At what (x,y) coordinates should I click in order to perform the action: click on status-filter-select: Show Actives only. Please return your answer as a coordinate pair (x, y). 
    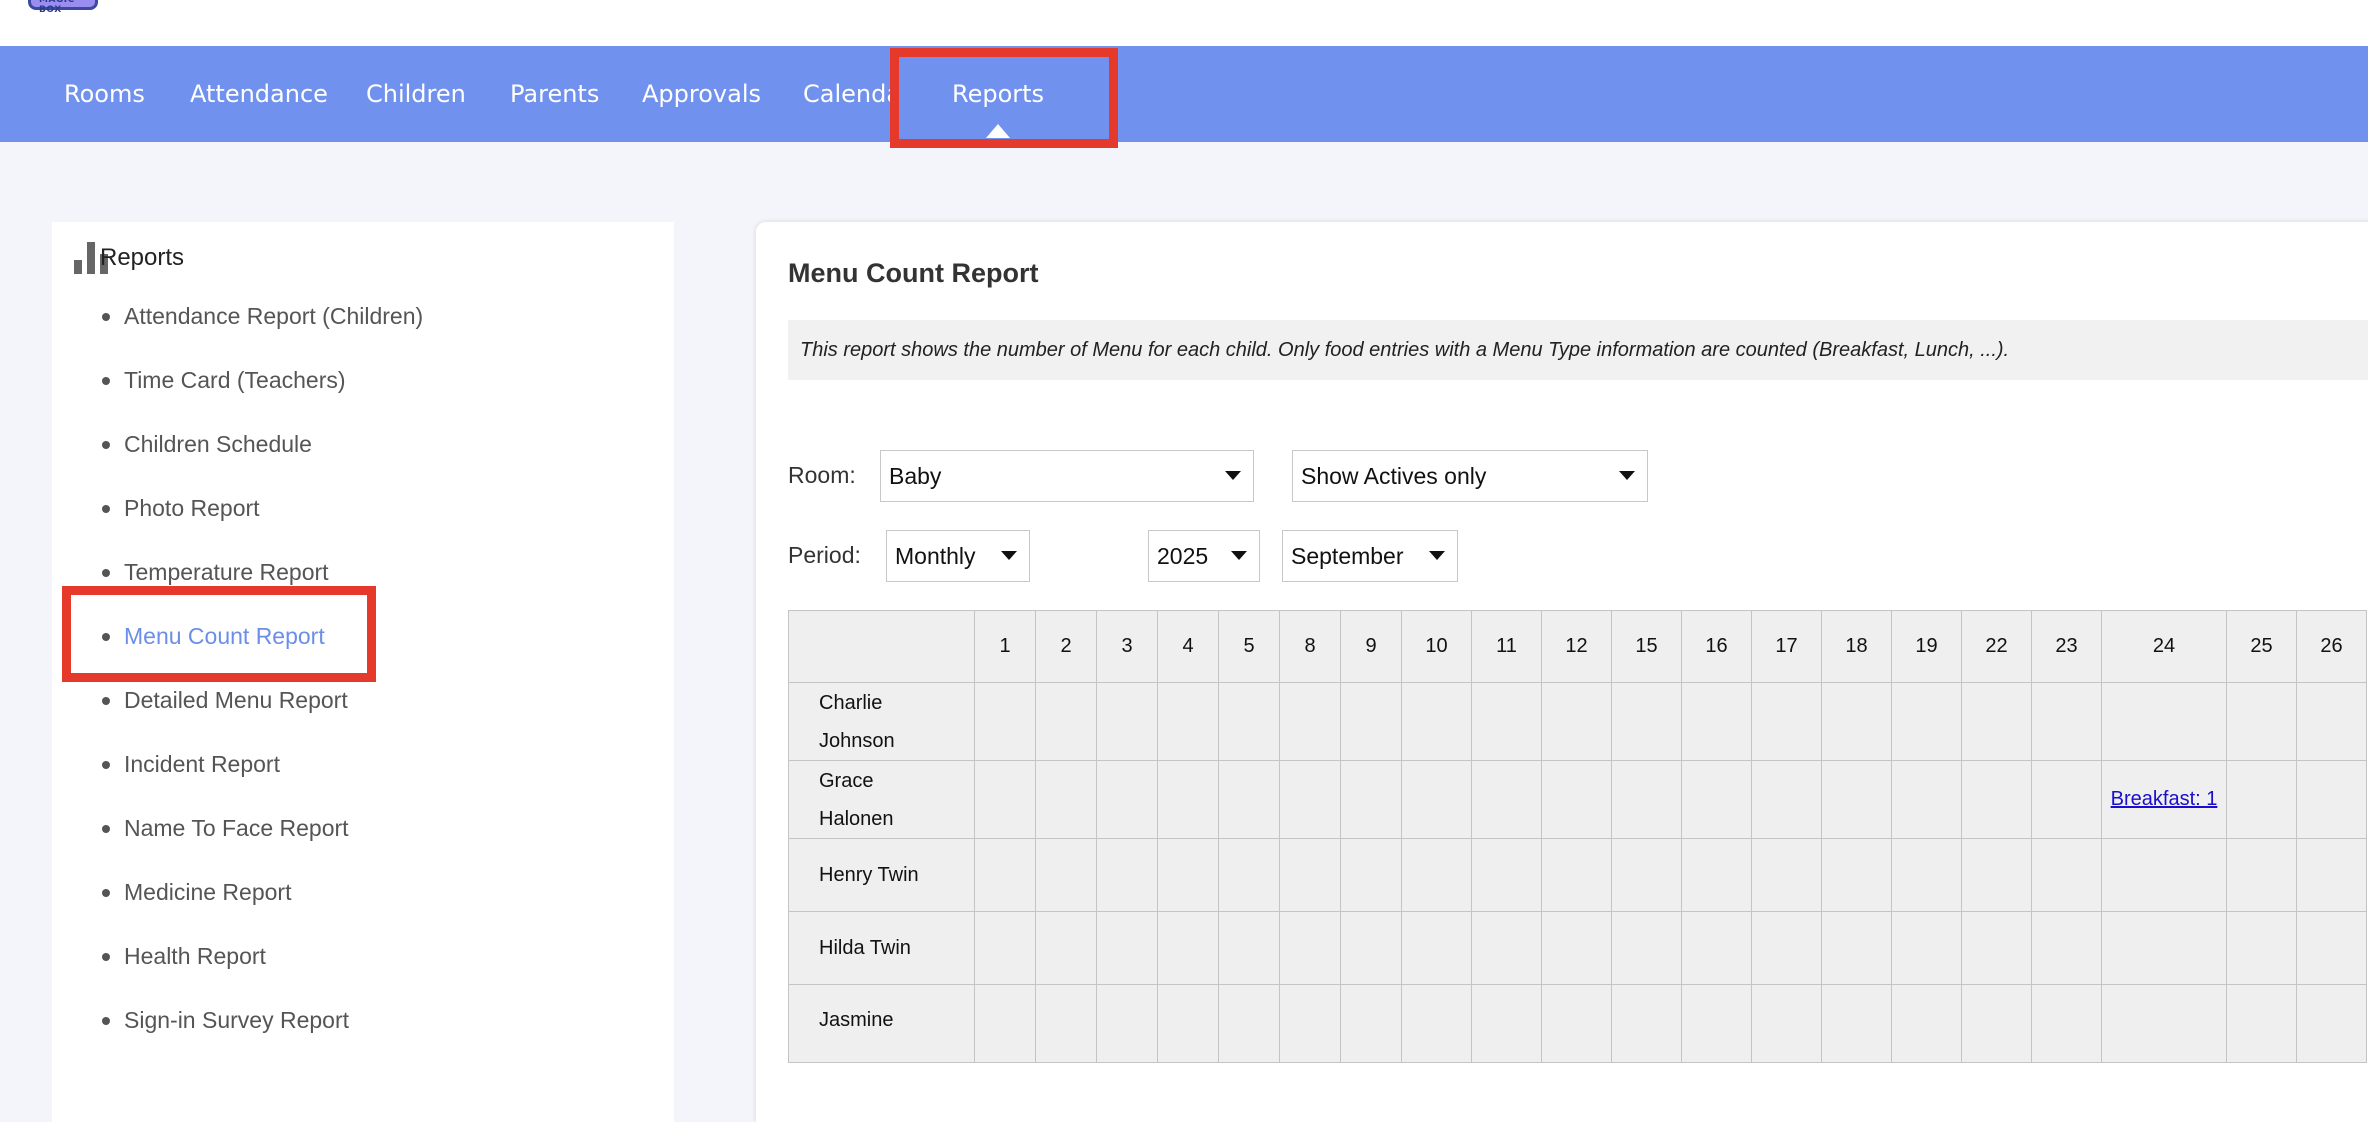
    Looking at the image, I should click on (1470, 476).